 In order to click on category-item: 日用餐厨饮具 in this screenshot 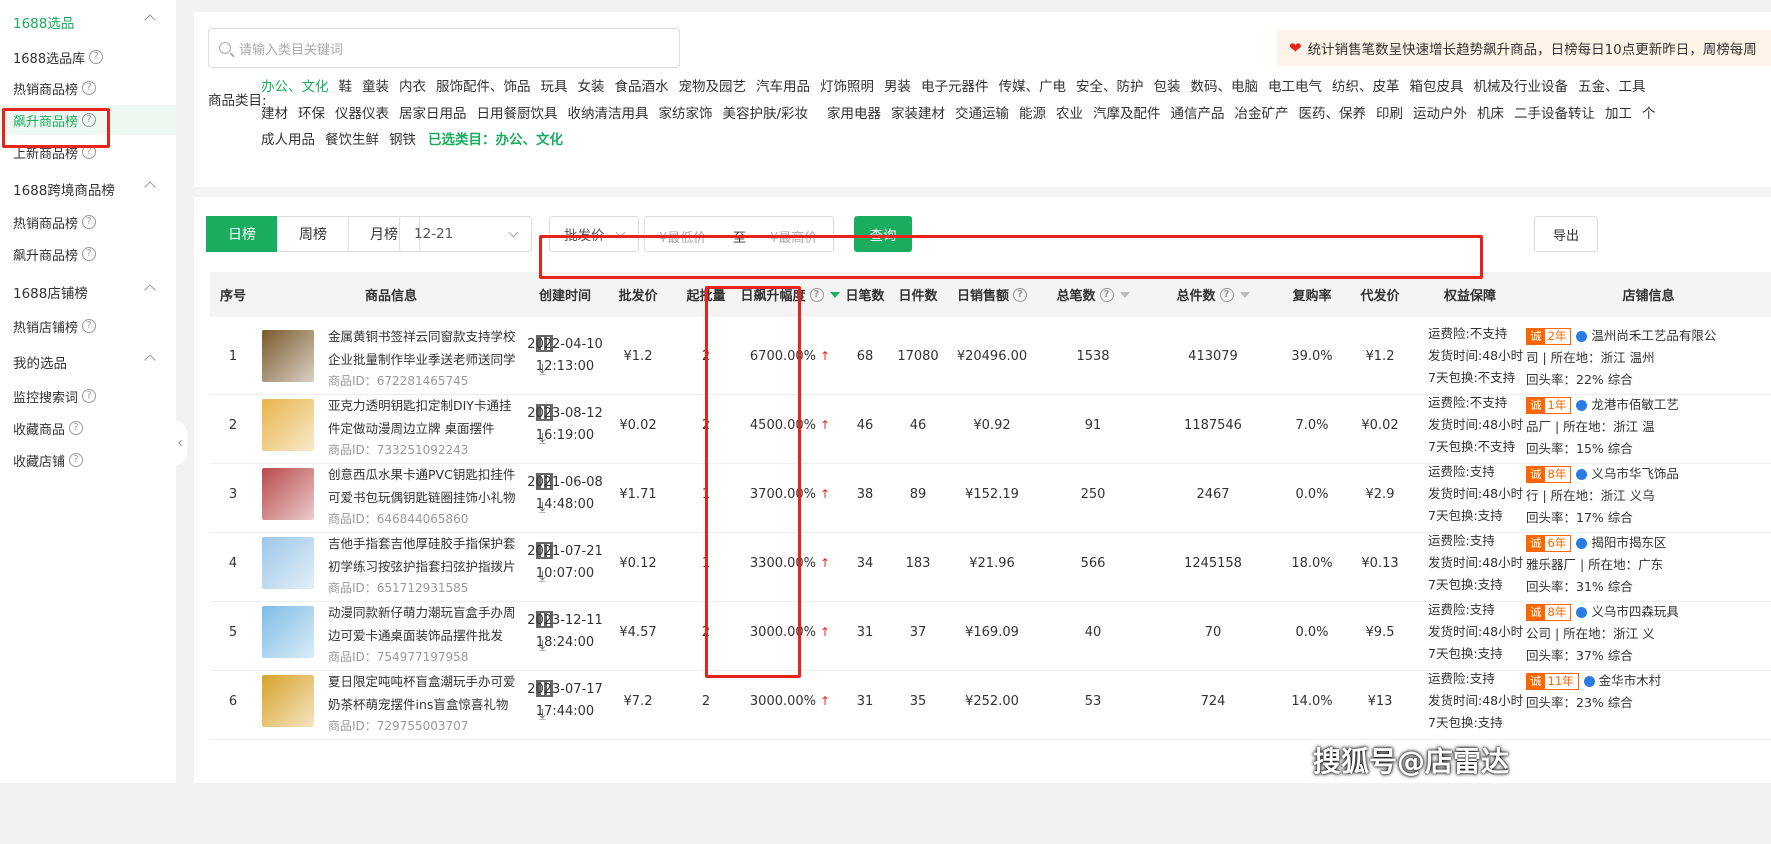, I will do `click(517, 112)`.